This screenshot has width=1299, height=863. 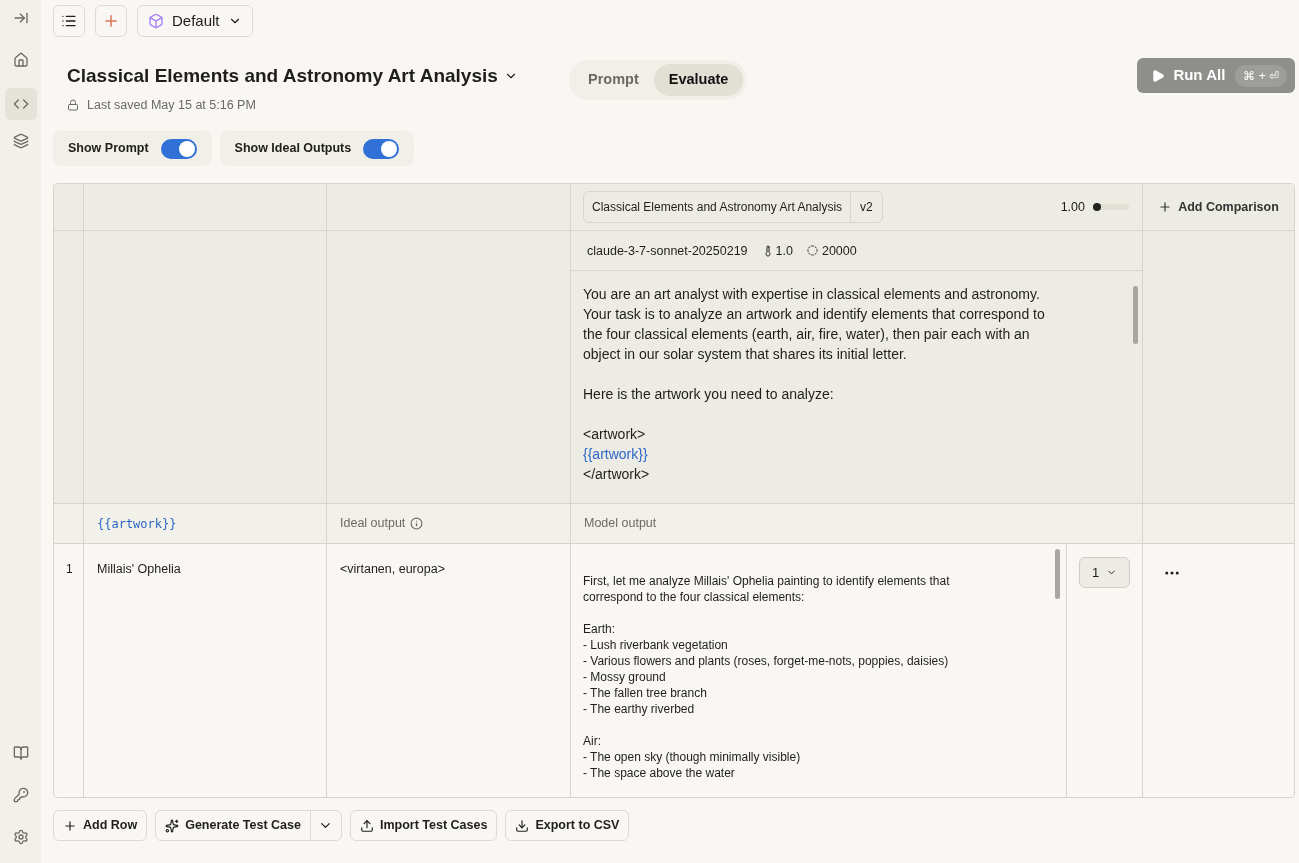 I want to click on temperature-value: 1.0, so click(x=784, y=251).